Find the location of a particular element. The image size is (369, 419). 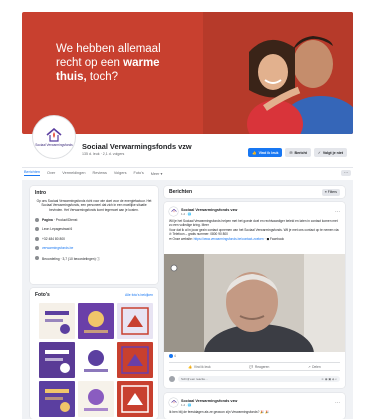

intro-phone-row: +32 484 80 800 is located at coordinates (94, 238).